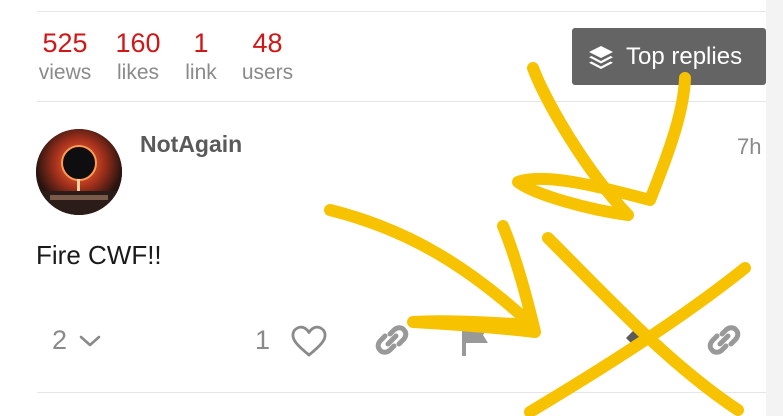 The image size is (783, 416). Describe the element at coordinates (724, 340) in the screenshot. I see `share-link-icon` at that location.